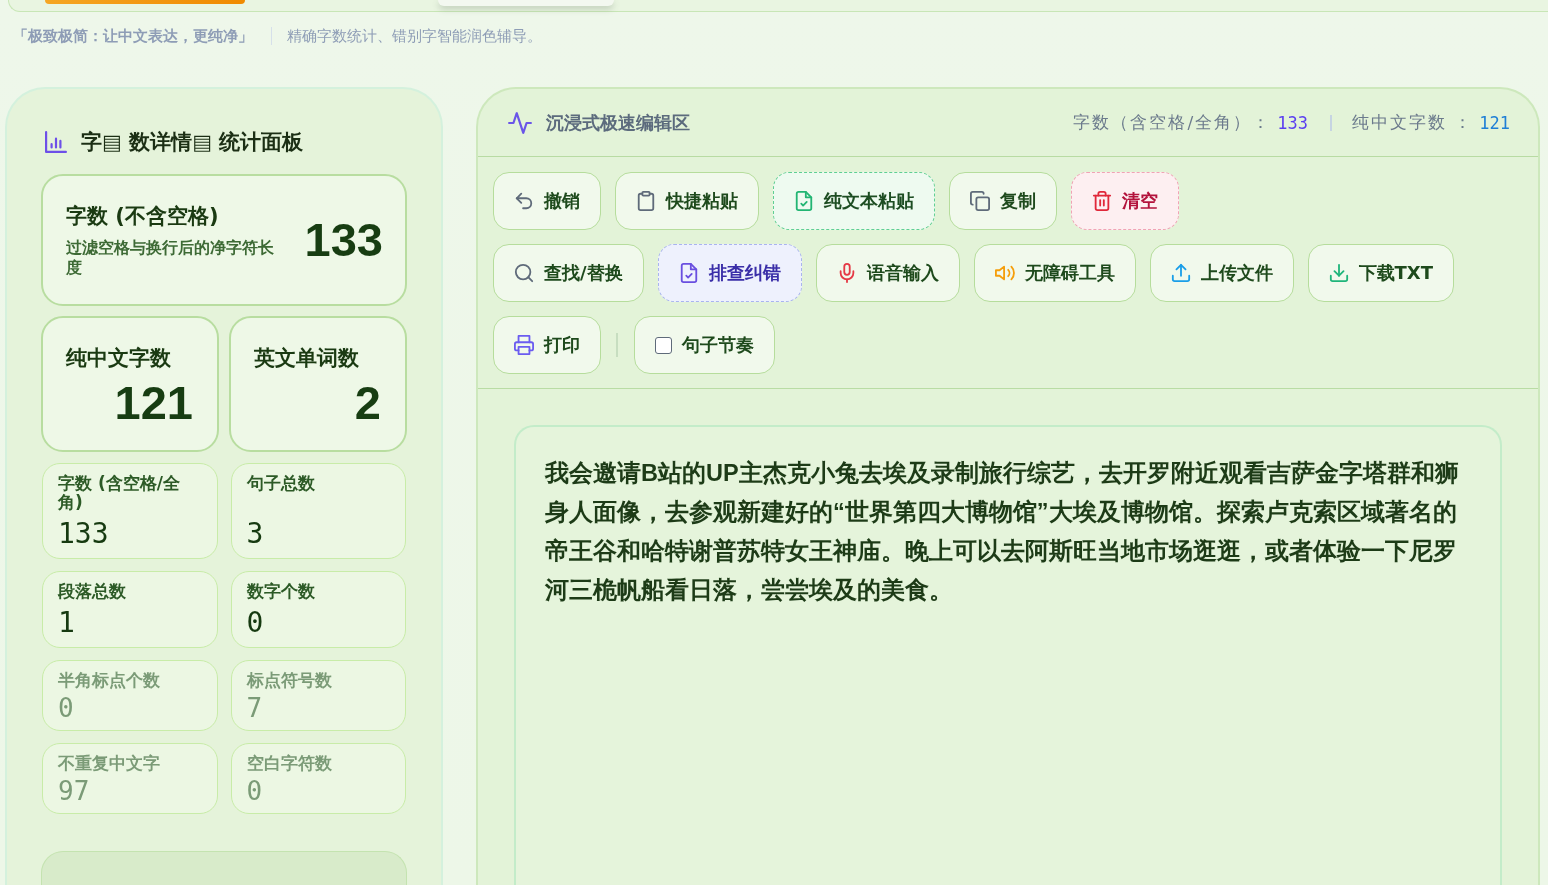  What do you see at coordinates (119, 493) in the screenshot?
I see `metric-label: 字数 (含空格/全角)` at bounding box center [119, 493].